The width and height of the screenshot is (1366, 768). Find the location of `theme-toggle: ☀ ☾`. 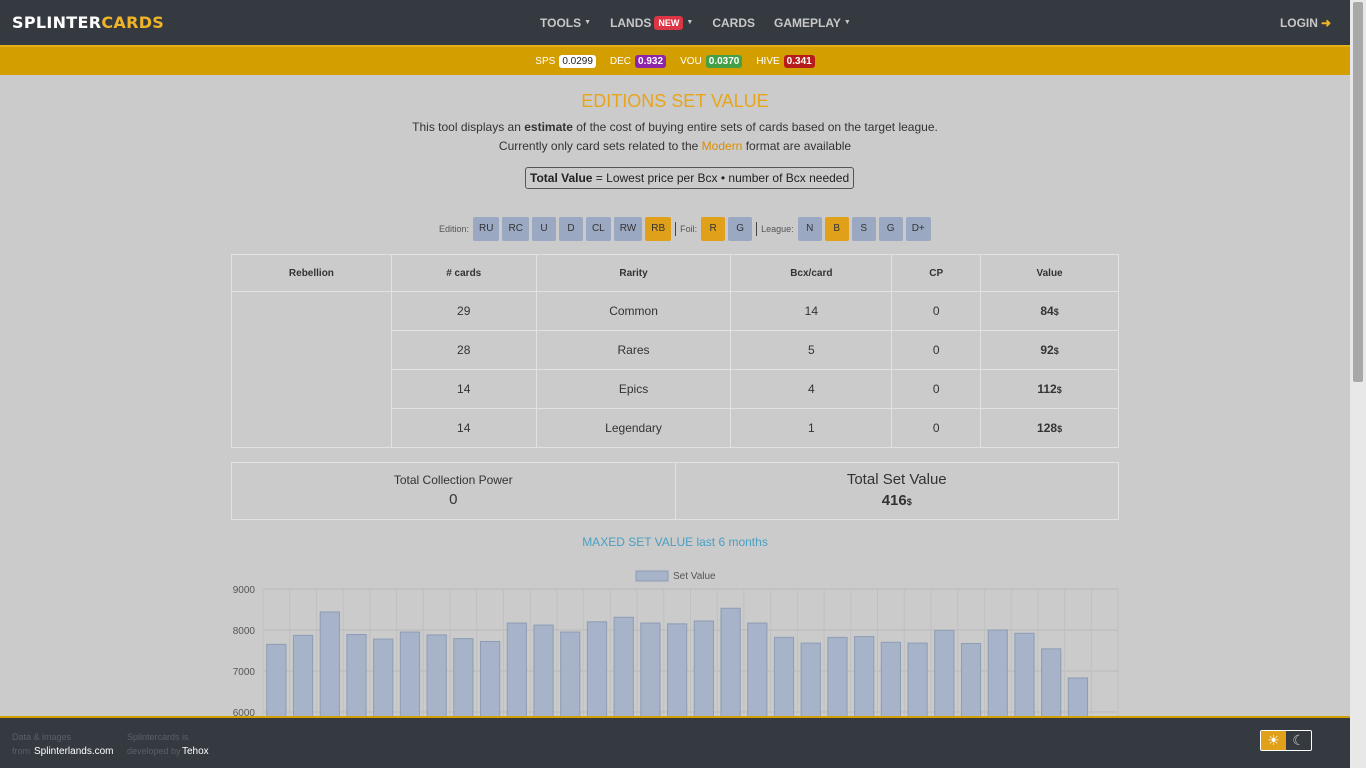

theme-toggle: ☀ ☾ is located at coordinates (1286, 740).